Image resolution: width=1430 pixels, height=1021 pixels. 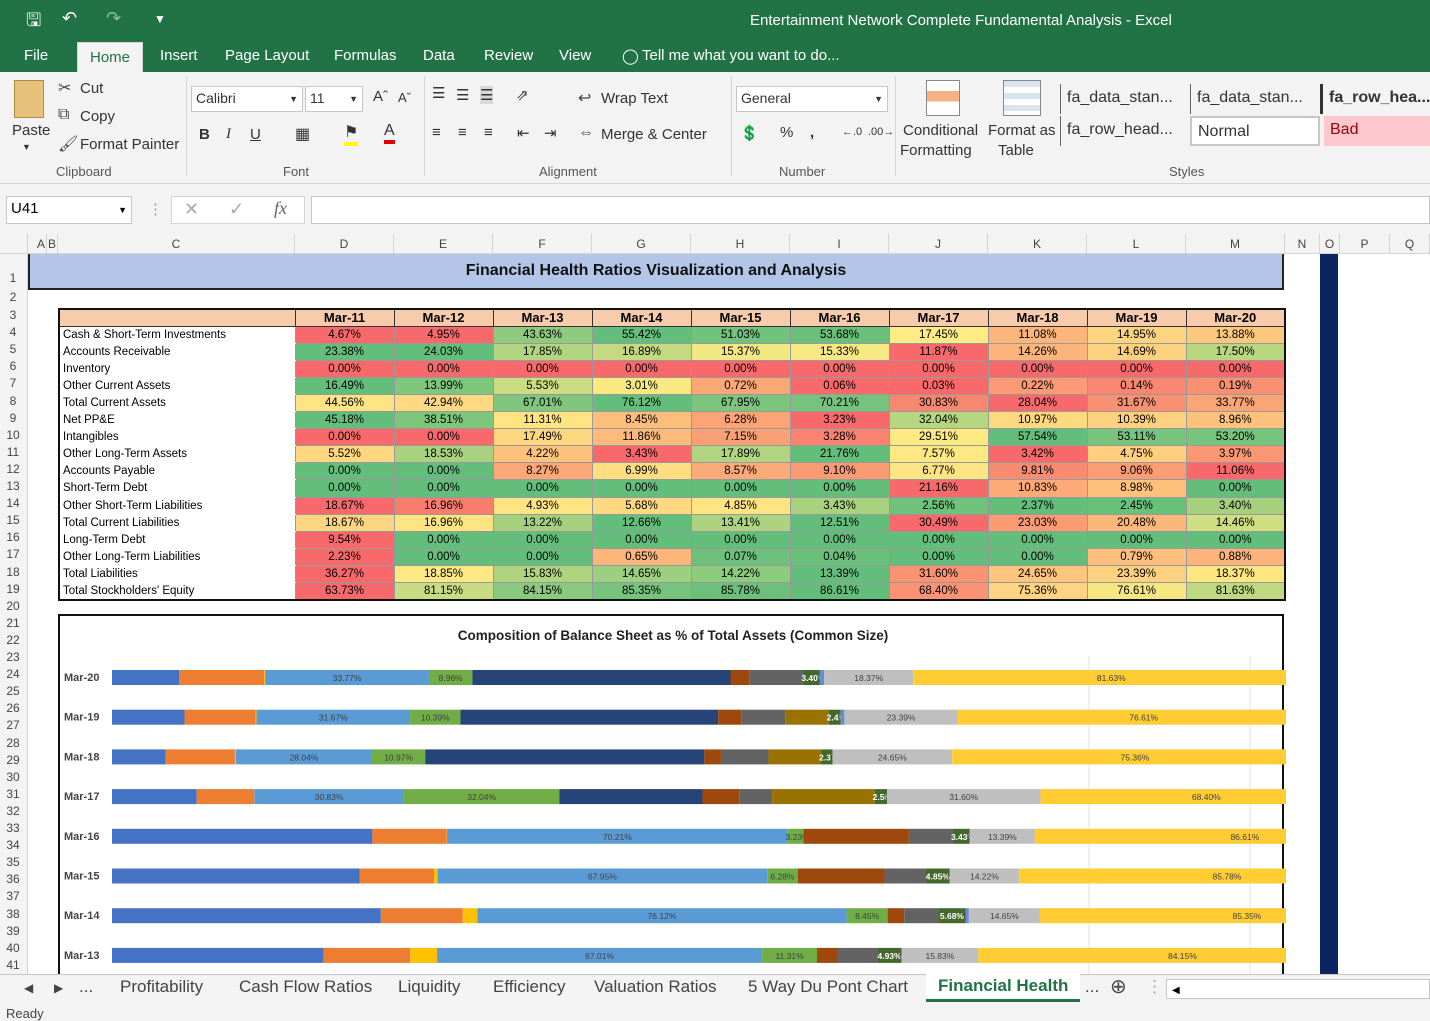 I want to click on paste-dropdown-icon: ▼, so click(x=26, y=147).